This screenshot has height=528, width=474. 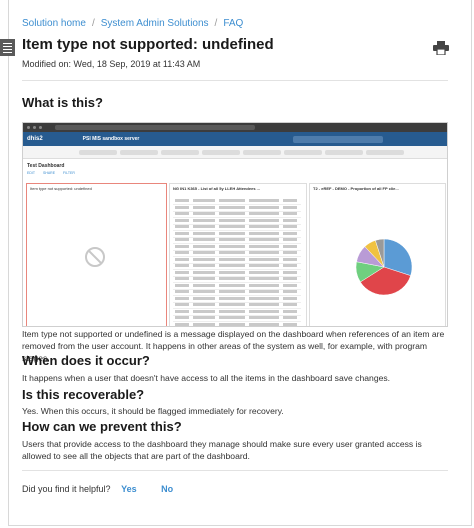 What do you see at coordinates (235, 139) in the screenshot?
I see `app-header: dhis2 PSI MIS sandbox server` at bounding box center [235, 139].